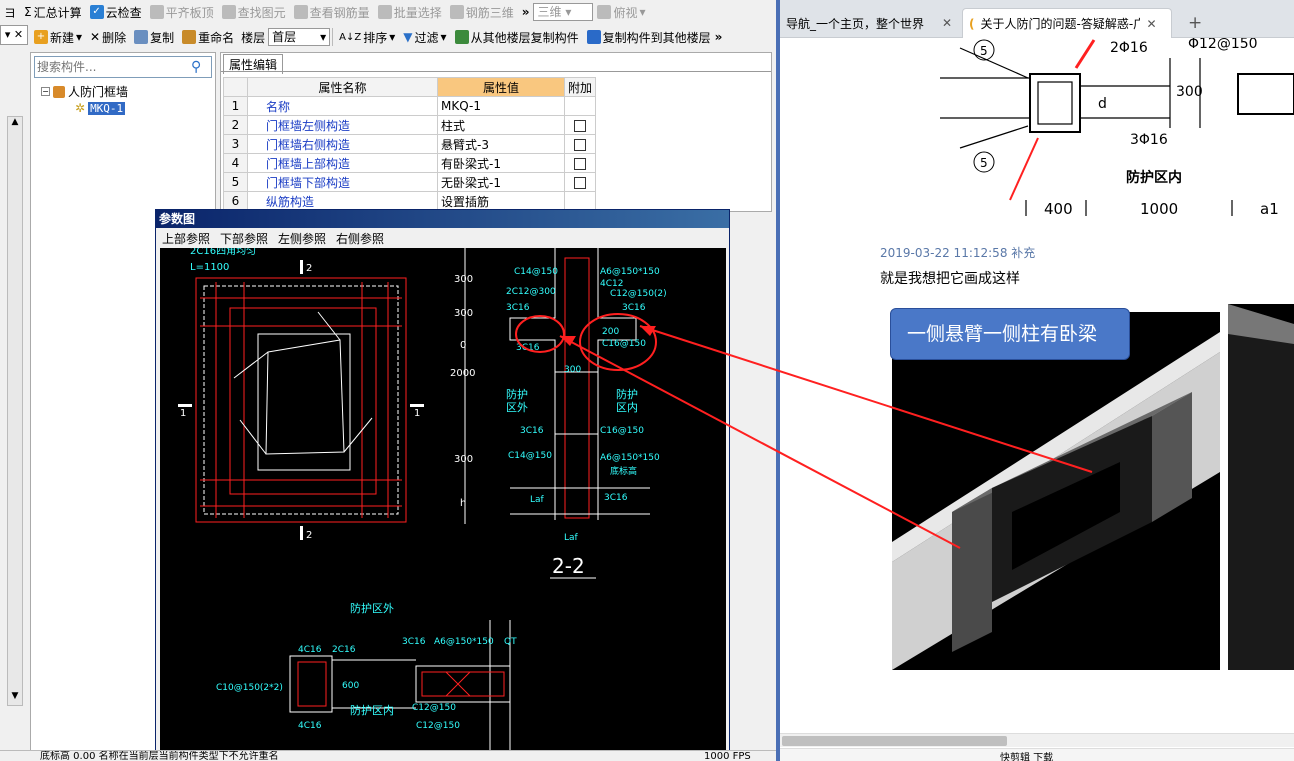 The image size is (1294, 761). I want to click on post-3d-image, so click(1056, 491).